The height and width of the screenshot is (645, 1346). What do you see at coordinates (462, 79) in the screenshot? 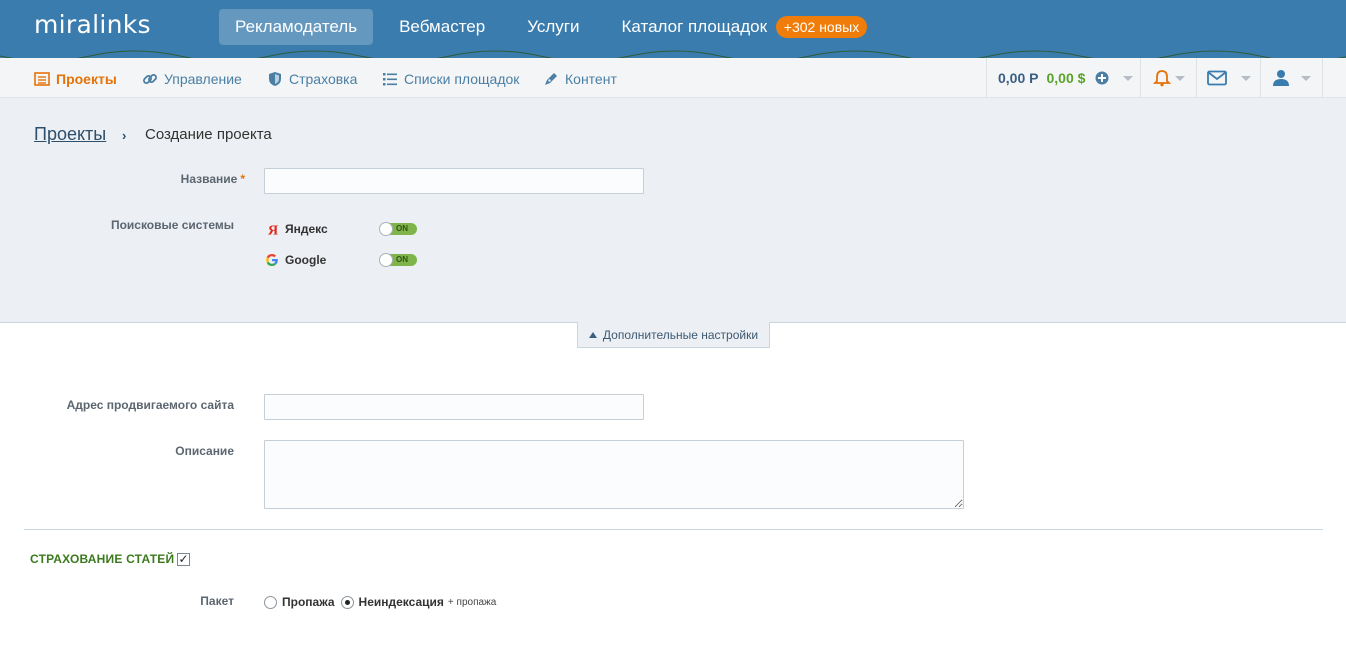
I see `subnav-site-lists-label: Списки площадок` at bounding box center [462, 79].